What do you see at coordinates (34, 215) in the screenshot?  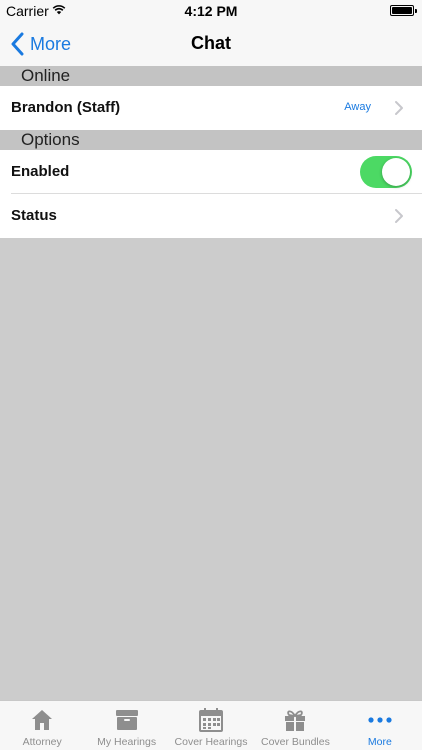 I see `status-label: Status` at bounding box center [34, 215].